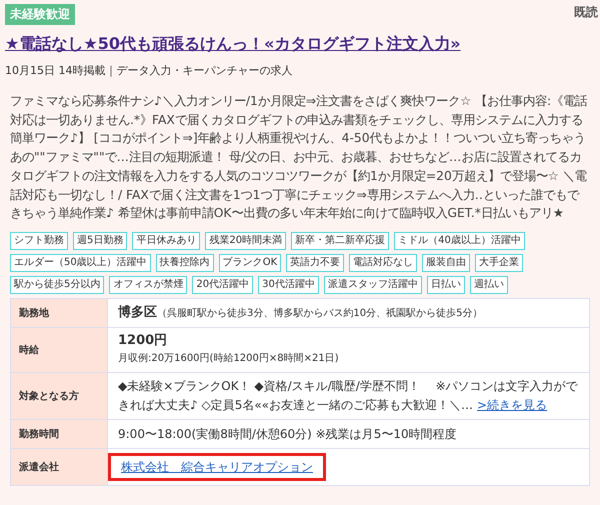 The image size is (600, 505). Describe the element at coordinates (59, 313) in the screenshot. I see `row-label: 勤務地` at that location.